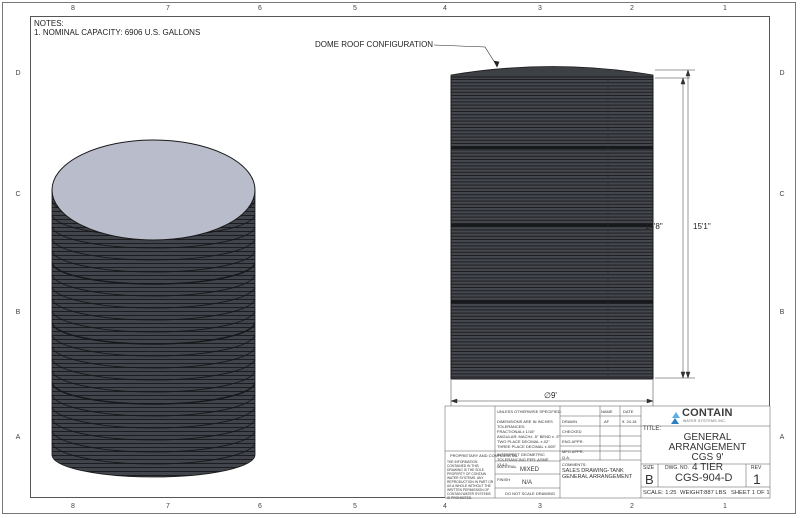  I want to click on material-value: MIXED, so click(530, 470).